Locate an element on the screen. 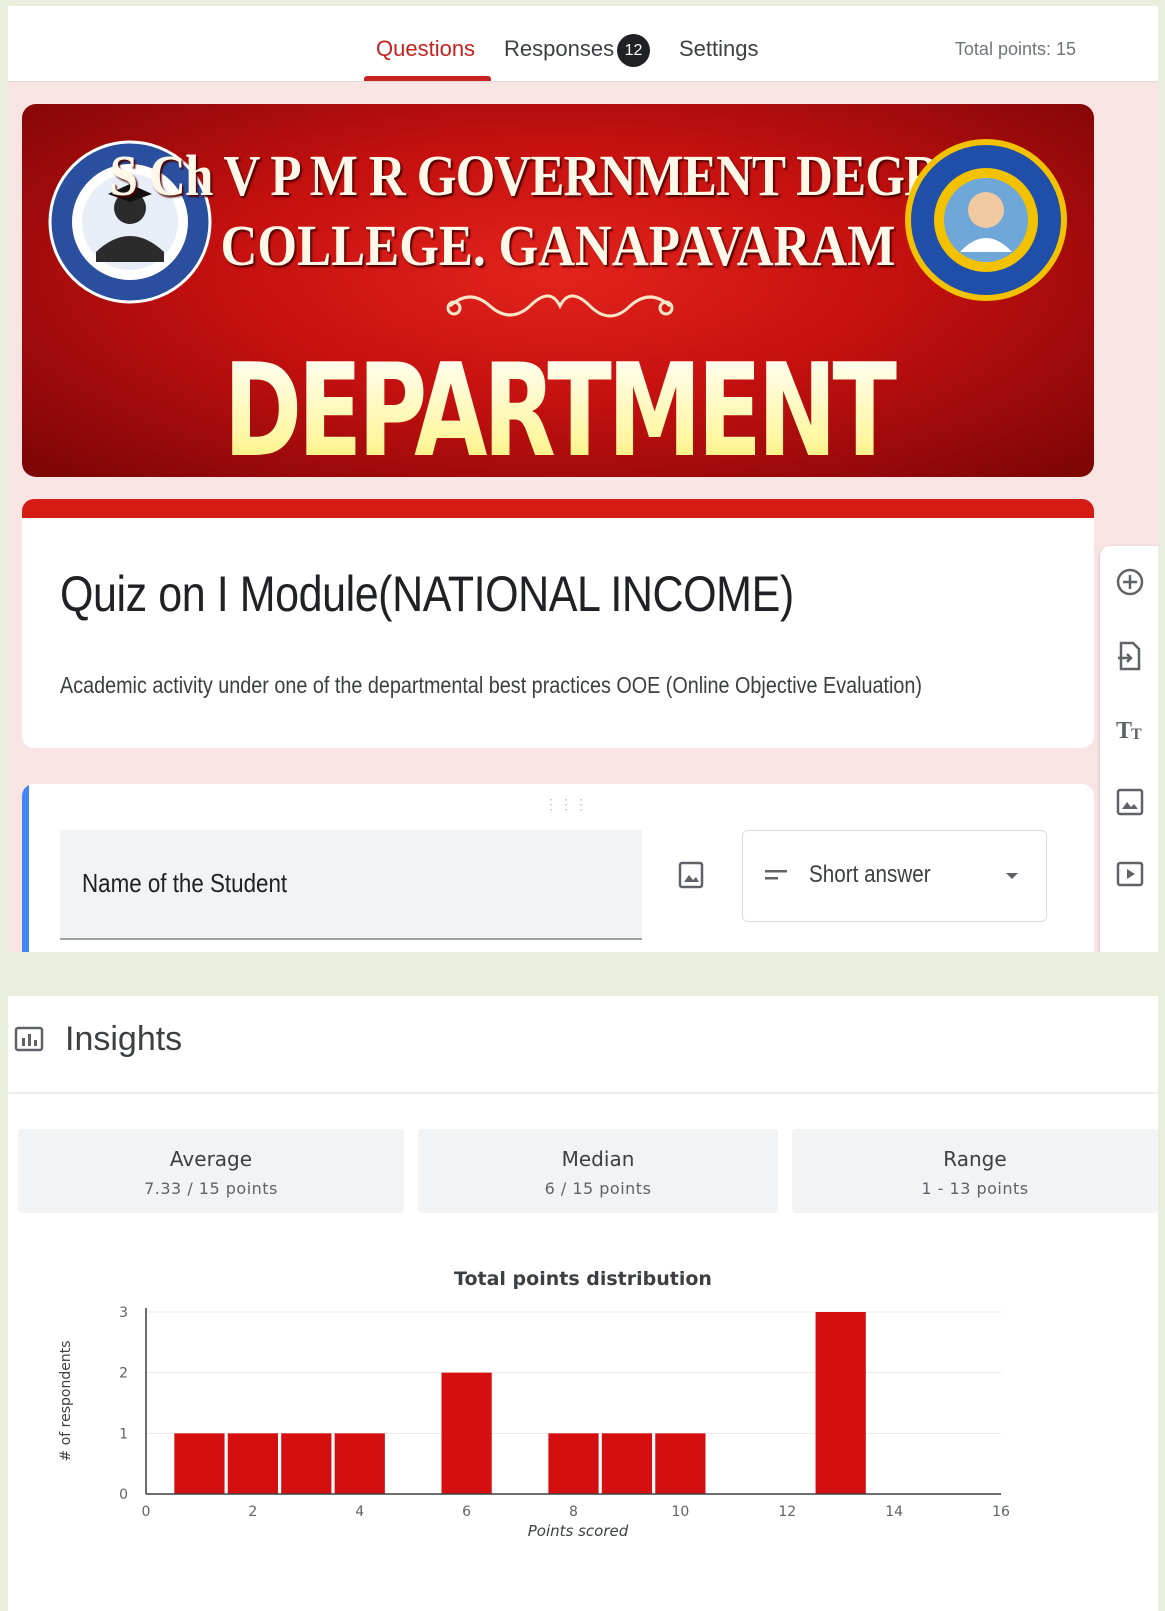 This screenshot has width=1165, height=1611. y-tick-label: 2 is located at coordinates (123, 1374).